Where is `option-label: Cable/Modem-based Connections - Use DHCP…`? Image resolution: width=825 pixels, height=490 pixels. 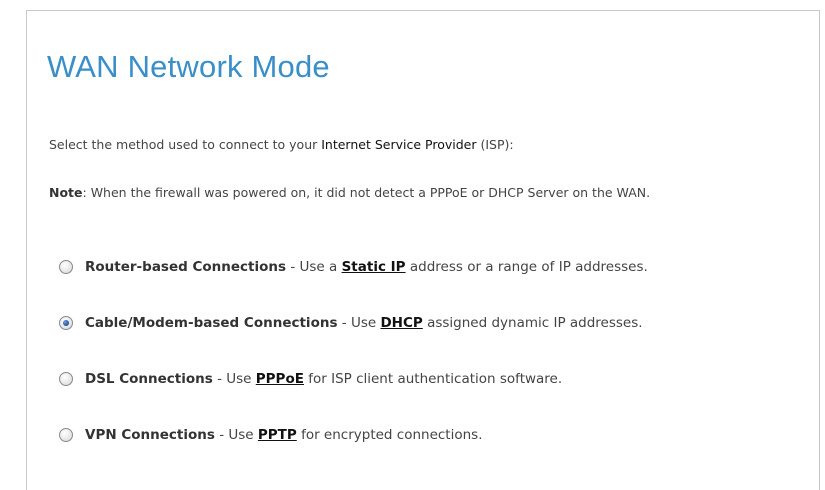
option-label: Cable/Modem-based Connections - Use DHCP… is located at coordinates (364, 323).